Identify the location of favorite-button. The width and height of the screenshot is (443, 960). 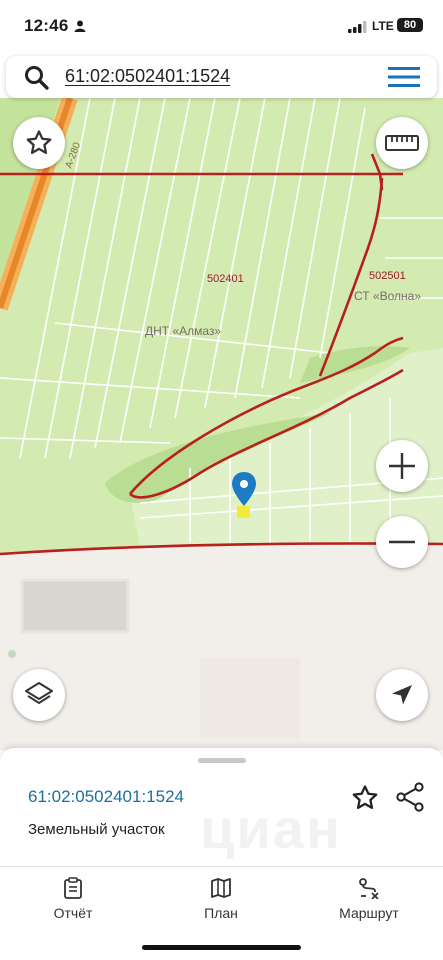
(39, 143).